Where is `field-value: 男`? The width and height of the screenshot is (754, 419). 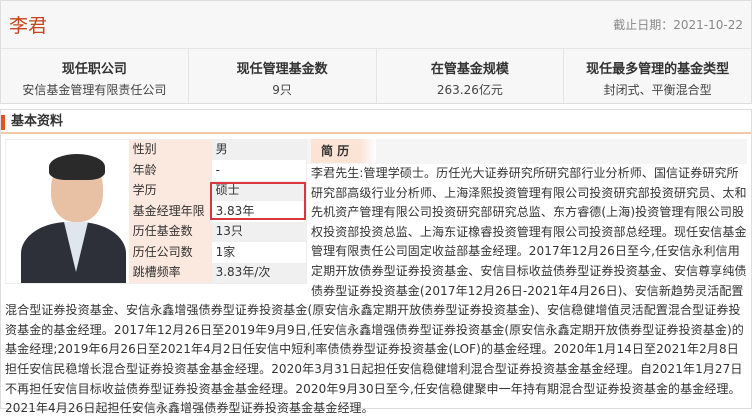 field-value: 男 is located at coordinates (258, 150).